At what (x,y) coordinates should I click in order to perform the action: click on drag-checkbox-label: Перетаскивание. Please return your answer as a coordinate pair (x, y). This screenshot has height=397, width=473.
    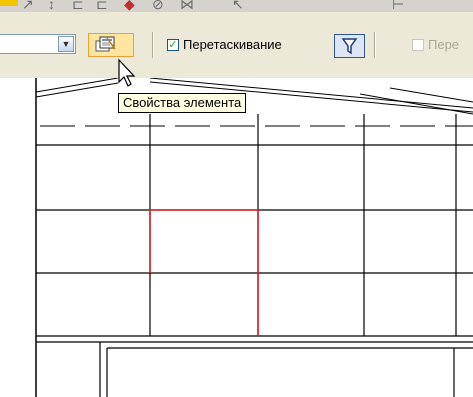
    Looking at the image, I should click on (232, 44).